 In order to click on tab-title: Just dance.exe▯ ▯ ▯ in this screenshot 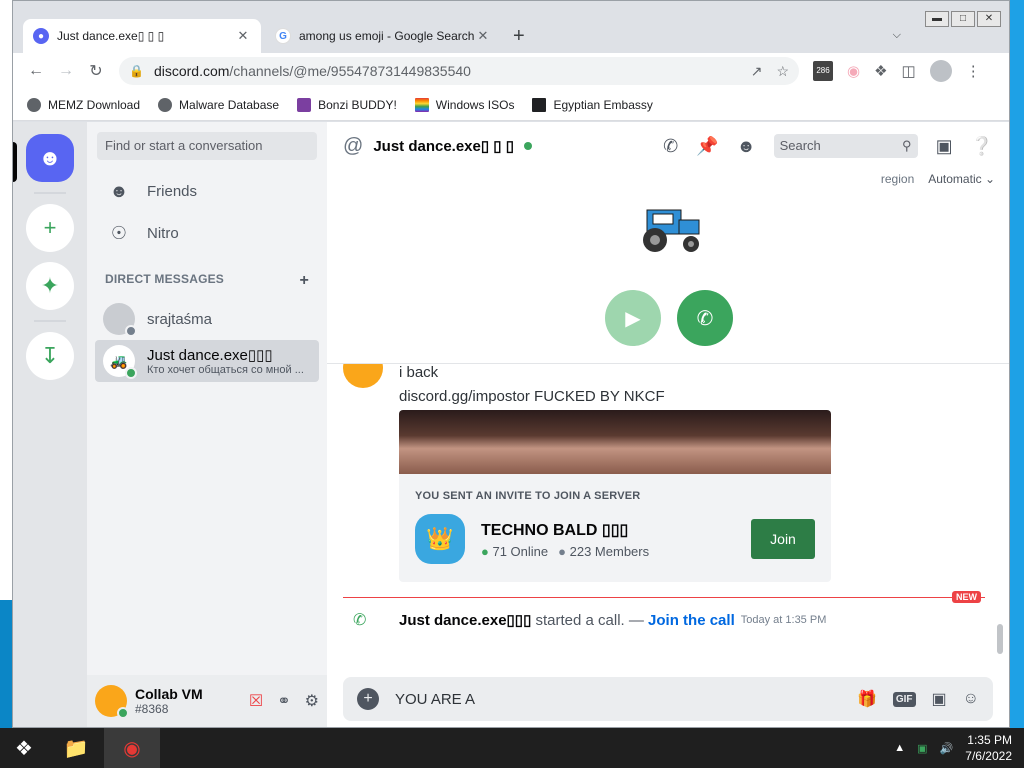, I will do `click(111, 36)`.